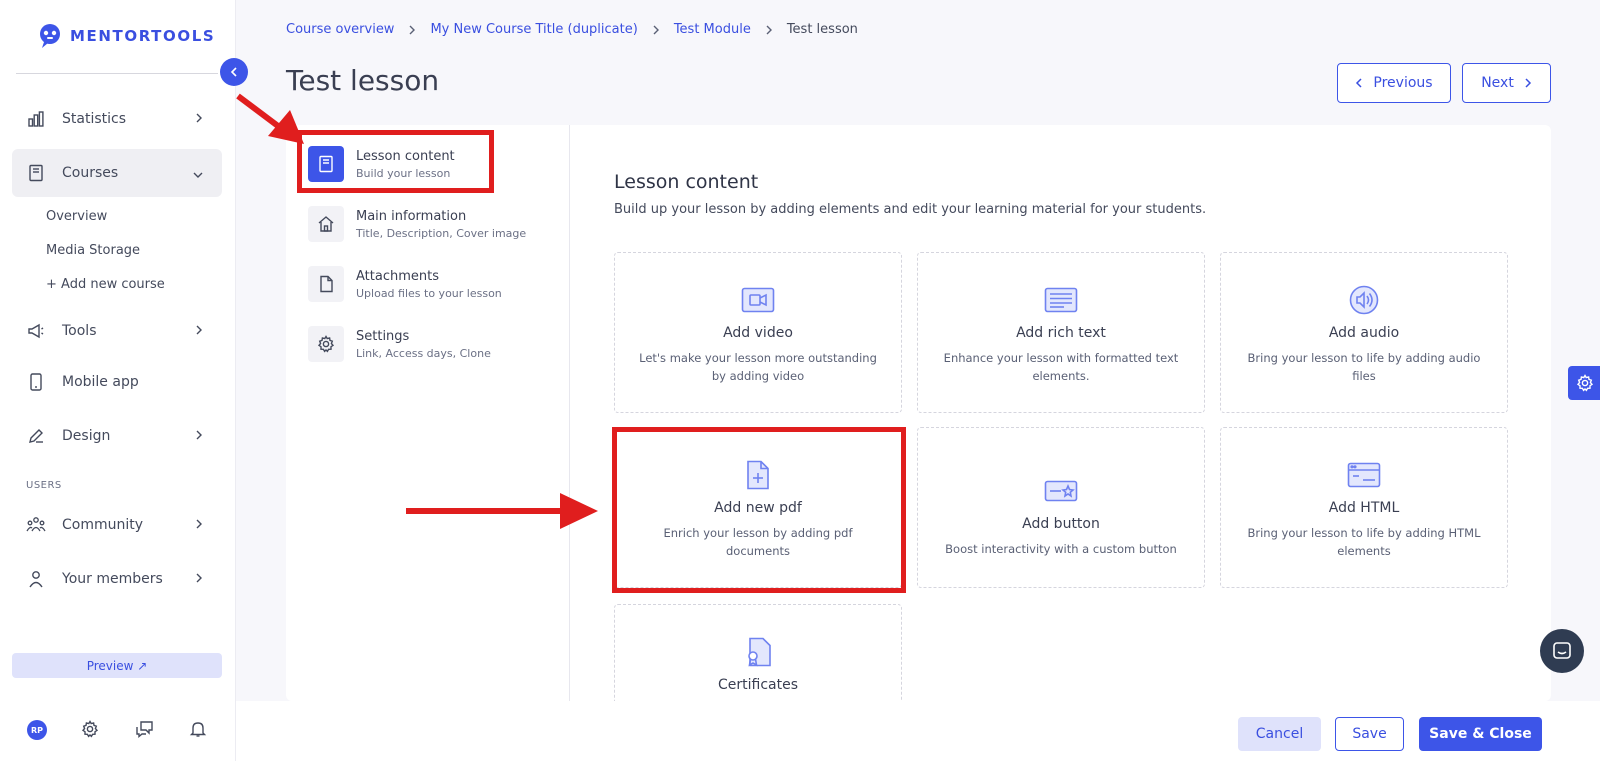 The image size is (1600, 761). What do you see at coordinates (1061, 491) in the screenshot?
I see `button-icon` at bounding box center [1061, 491].